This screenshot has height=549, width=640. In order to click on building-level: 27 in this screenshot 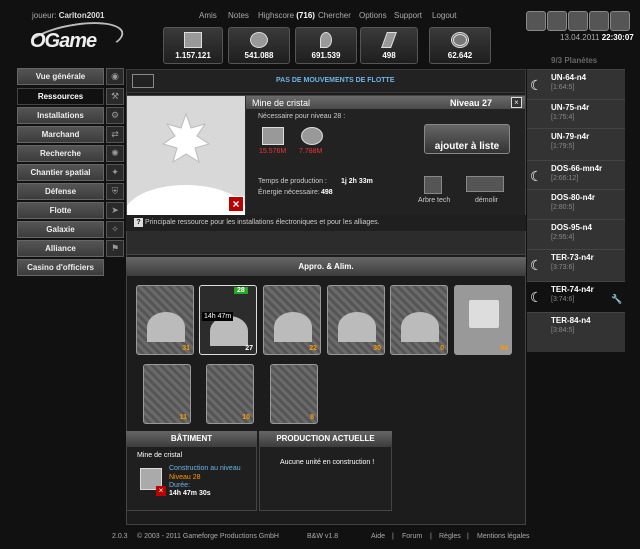, I will do `click(249, 348)`.